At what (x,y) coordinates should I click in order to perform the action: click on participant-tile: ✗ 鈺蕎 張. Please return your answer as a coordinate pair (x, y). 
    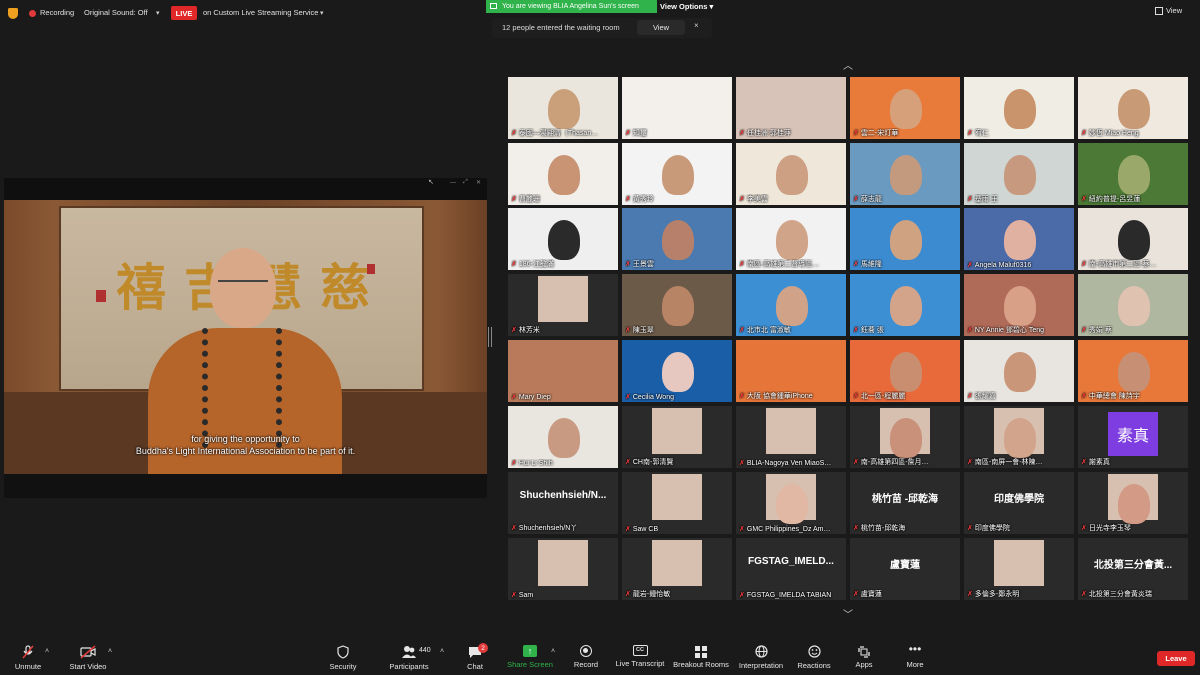
    Looking at the image, I should click on (905, 305).